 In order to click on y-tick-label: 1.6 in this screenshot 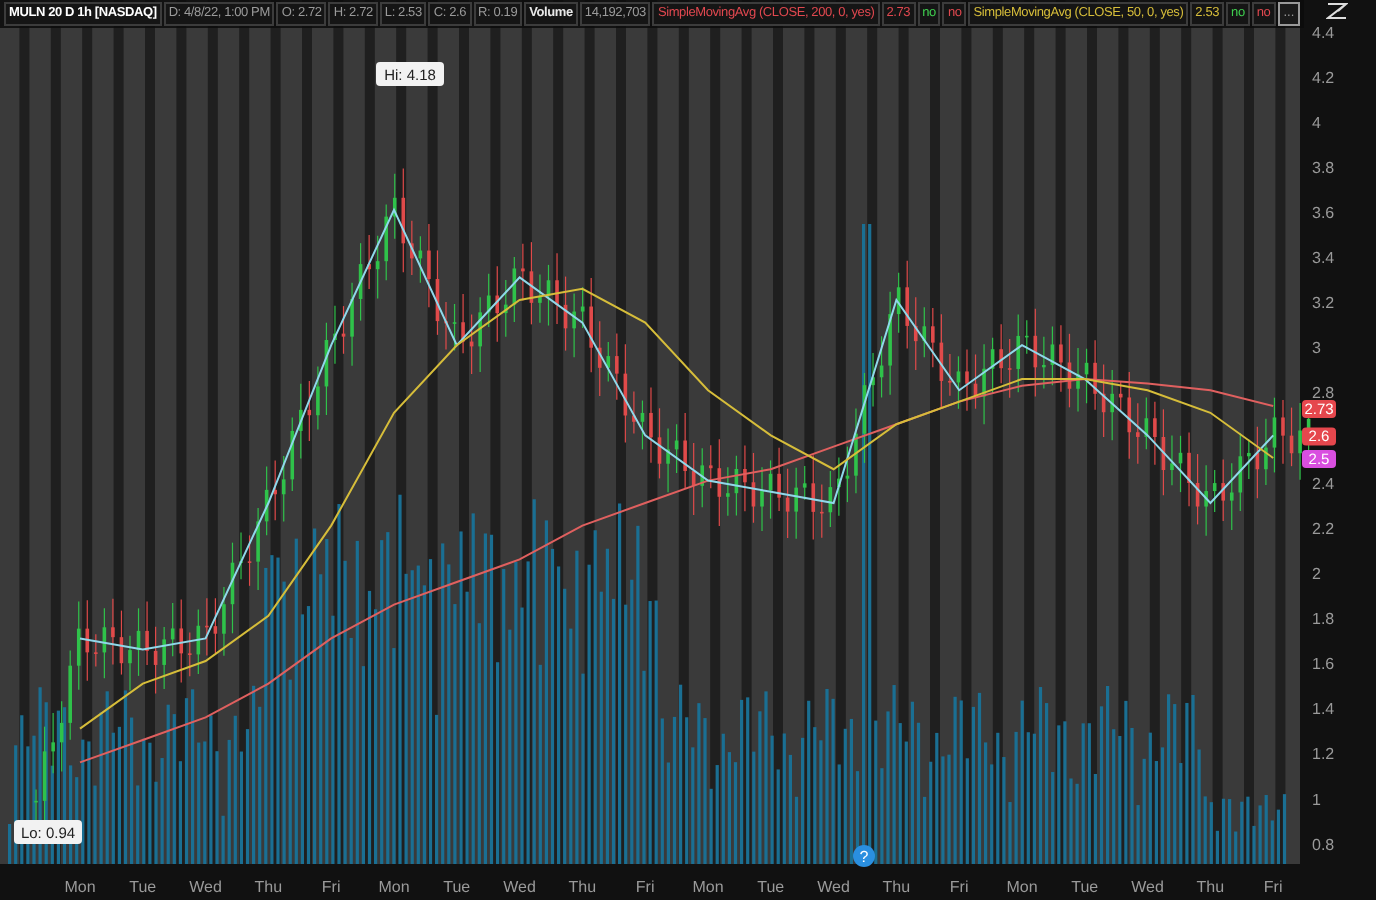, I will do `click(1323, 664)`.